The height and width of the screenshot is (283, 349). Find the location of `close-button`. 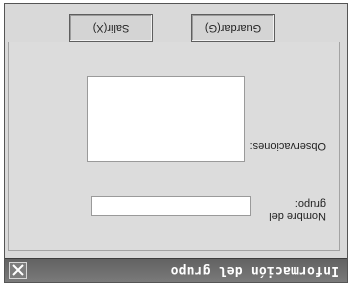

close-button is located at coordinates (18, 270).